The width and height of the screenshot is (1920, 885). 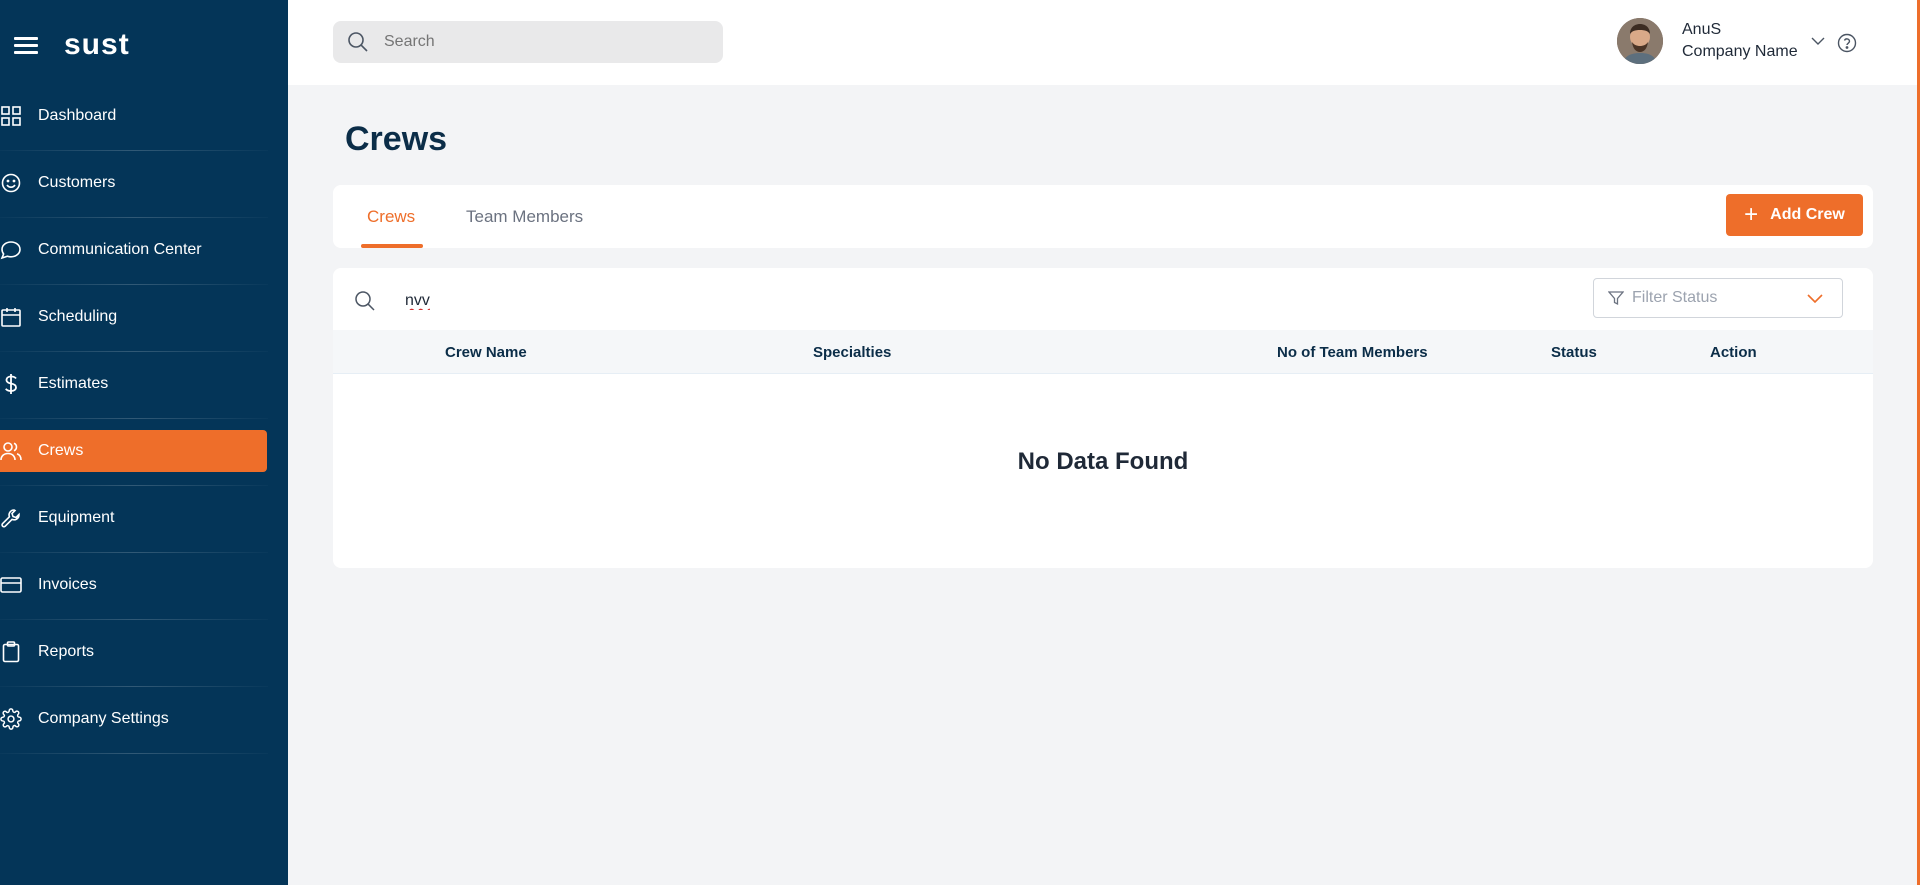 I want to click on tab-team-members: Team Members, so click(x=524, y=216).